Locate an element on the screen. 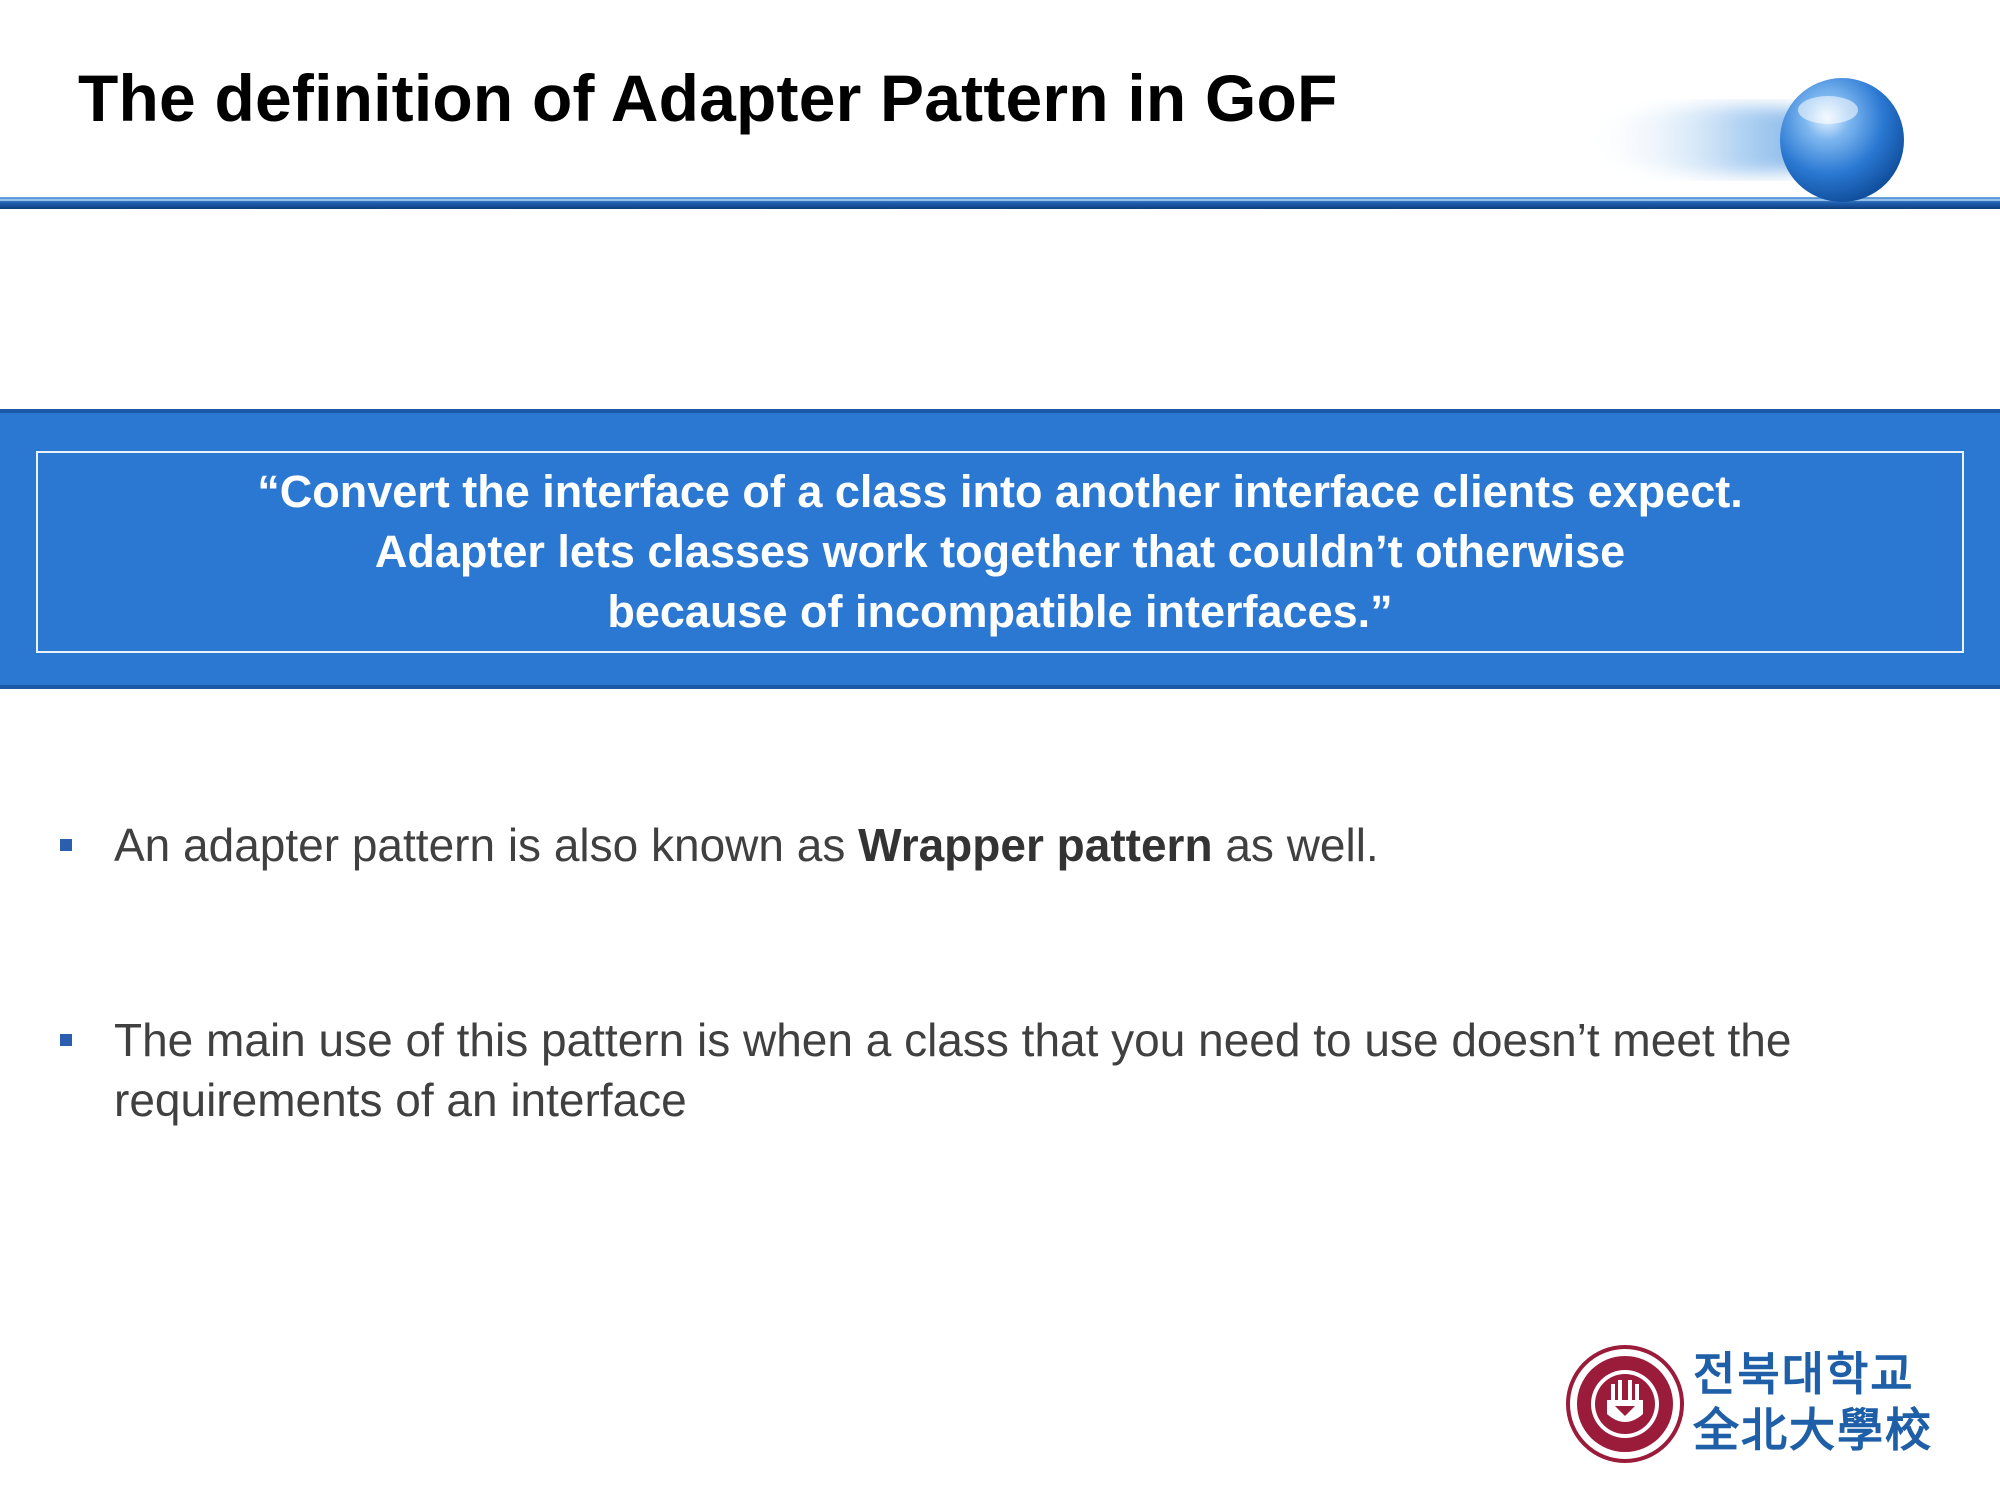 The height and width of the screenshot is (1500, 2000). bullet-1-bold-term: Wrapper pattern is located at coordinates (1035, 845).